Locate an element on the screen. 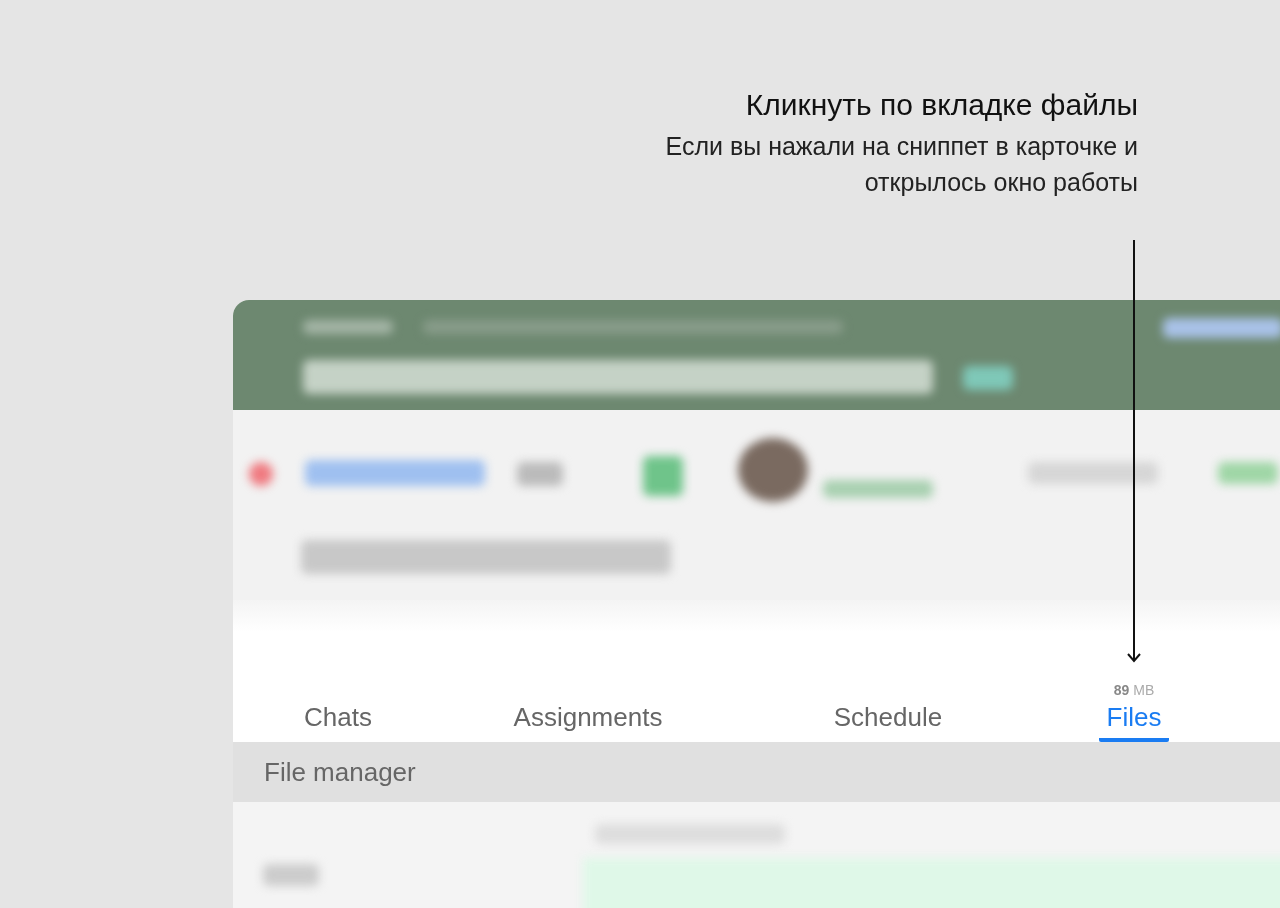  tab: Assignments is located at coordinates (588, 722).